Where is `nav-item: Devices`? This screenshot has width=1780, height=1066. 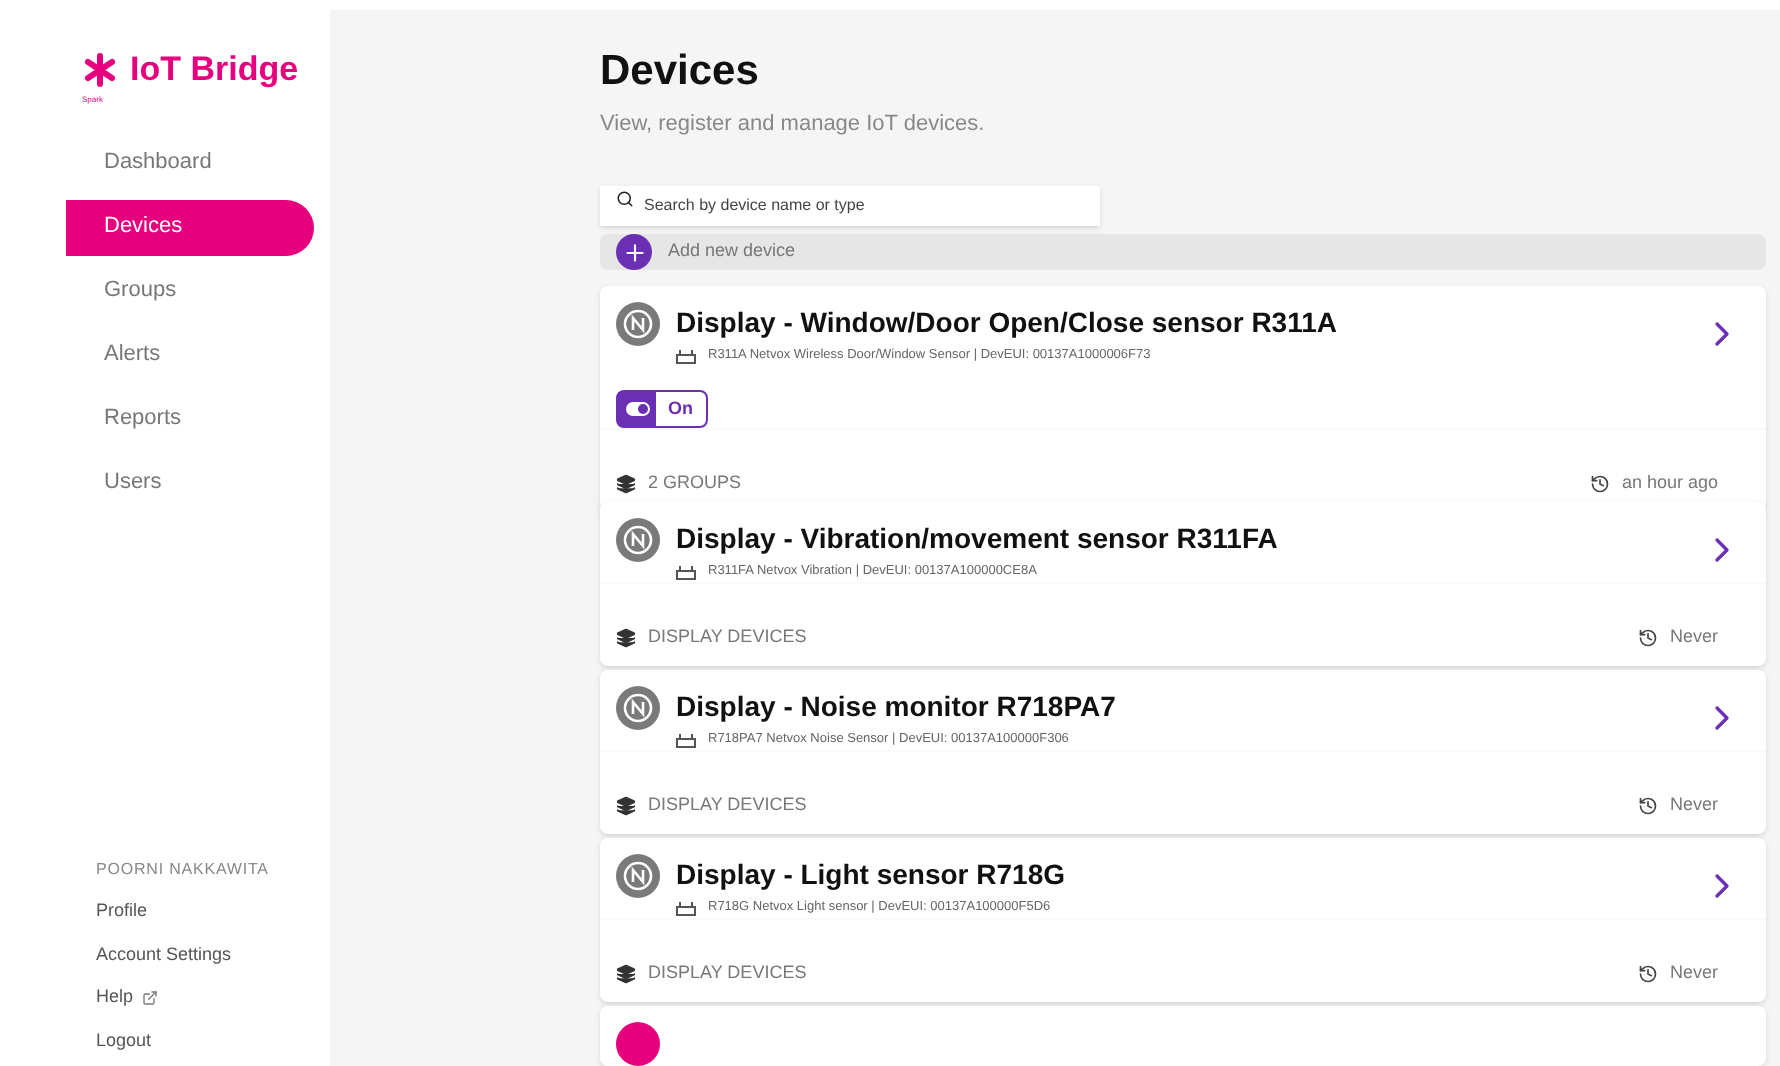 nav-item: Devices is located at coordinates (190, 227).